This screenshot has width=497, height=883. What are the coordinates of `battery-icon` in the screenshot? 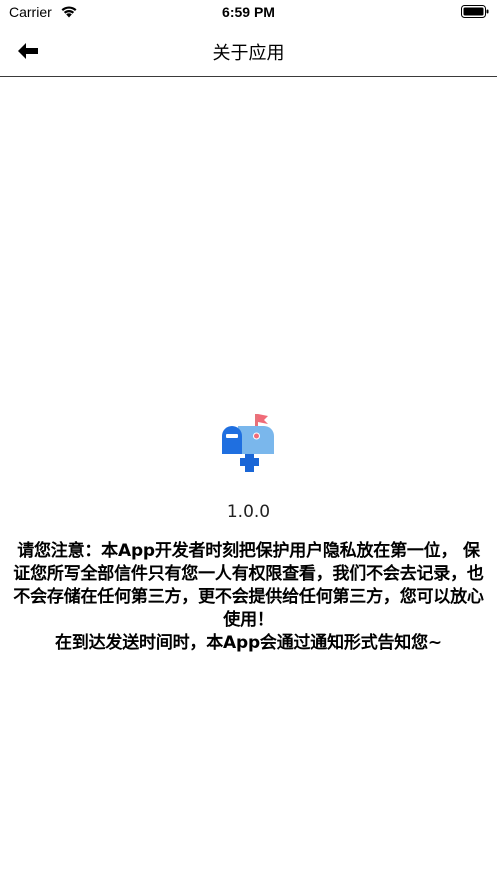 It's located at (475, 11).